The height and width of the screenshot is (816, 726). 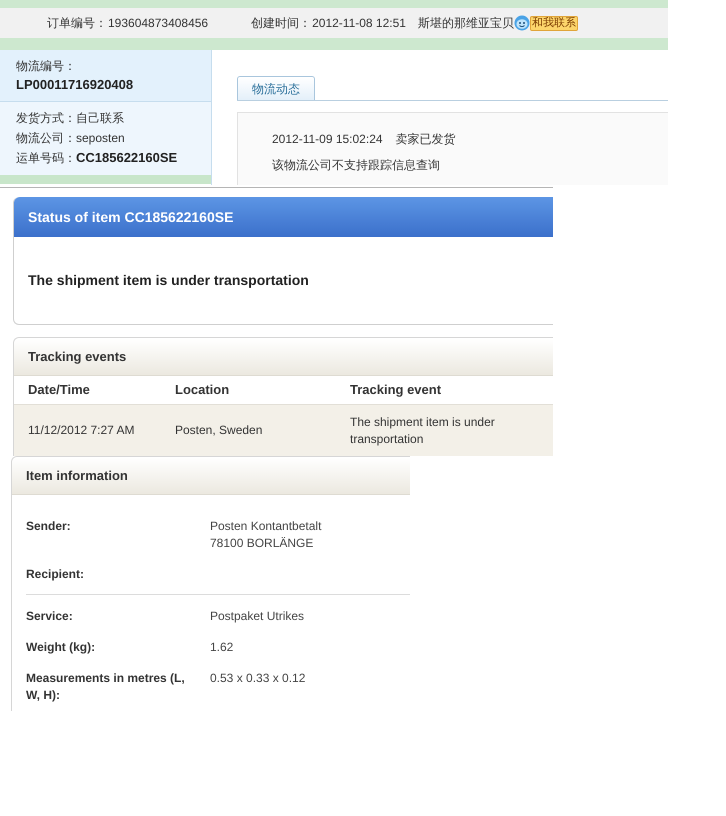 What do you see at coordinates (258, 678) in the screenshot?
I see `info-value: 0.53 x 0.33 x 0.12` at bounding box center [258, 678].